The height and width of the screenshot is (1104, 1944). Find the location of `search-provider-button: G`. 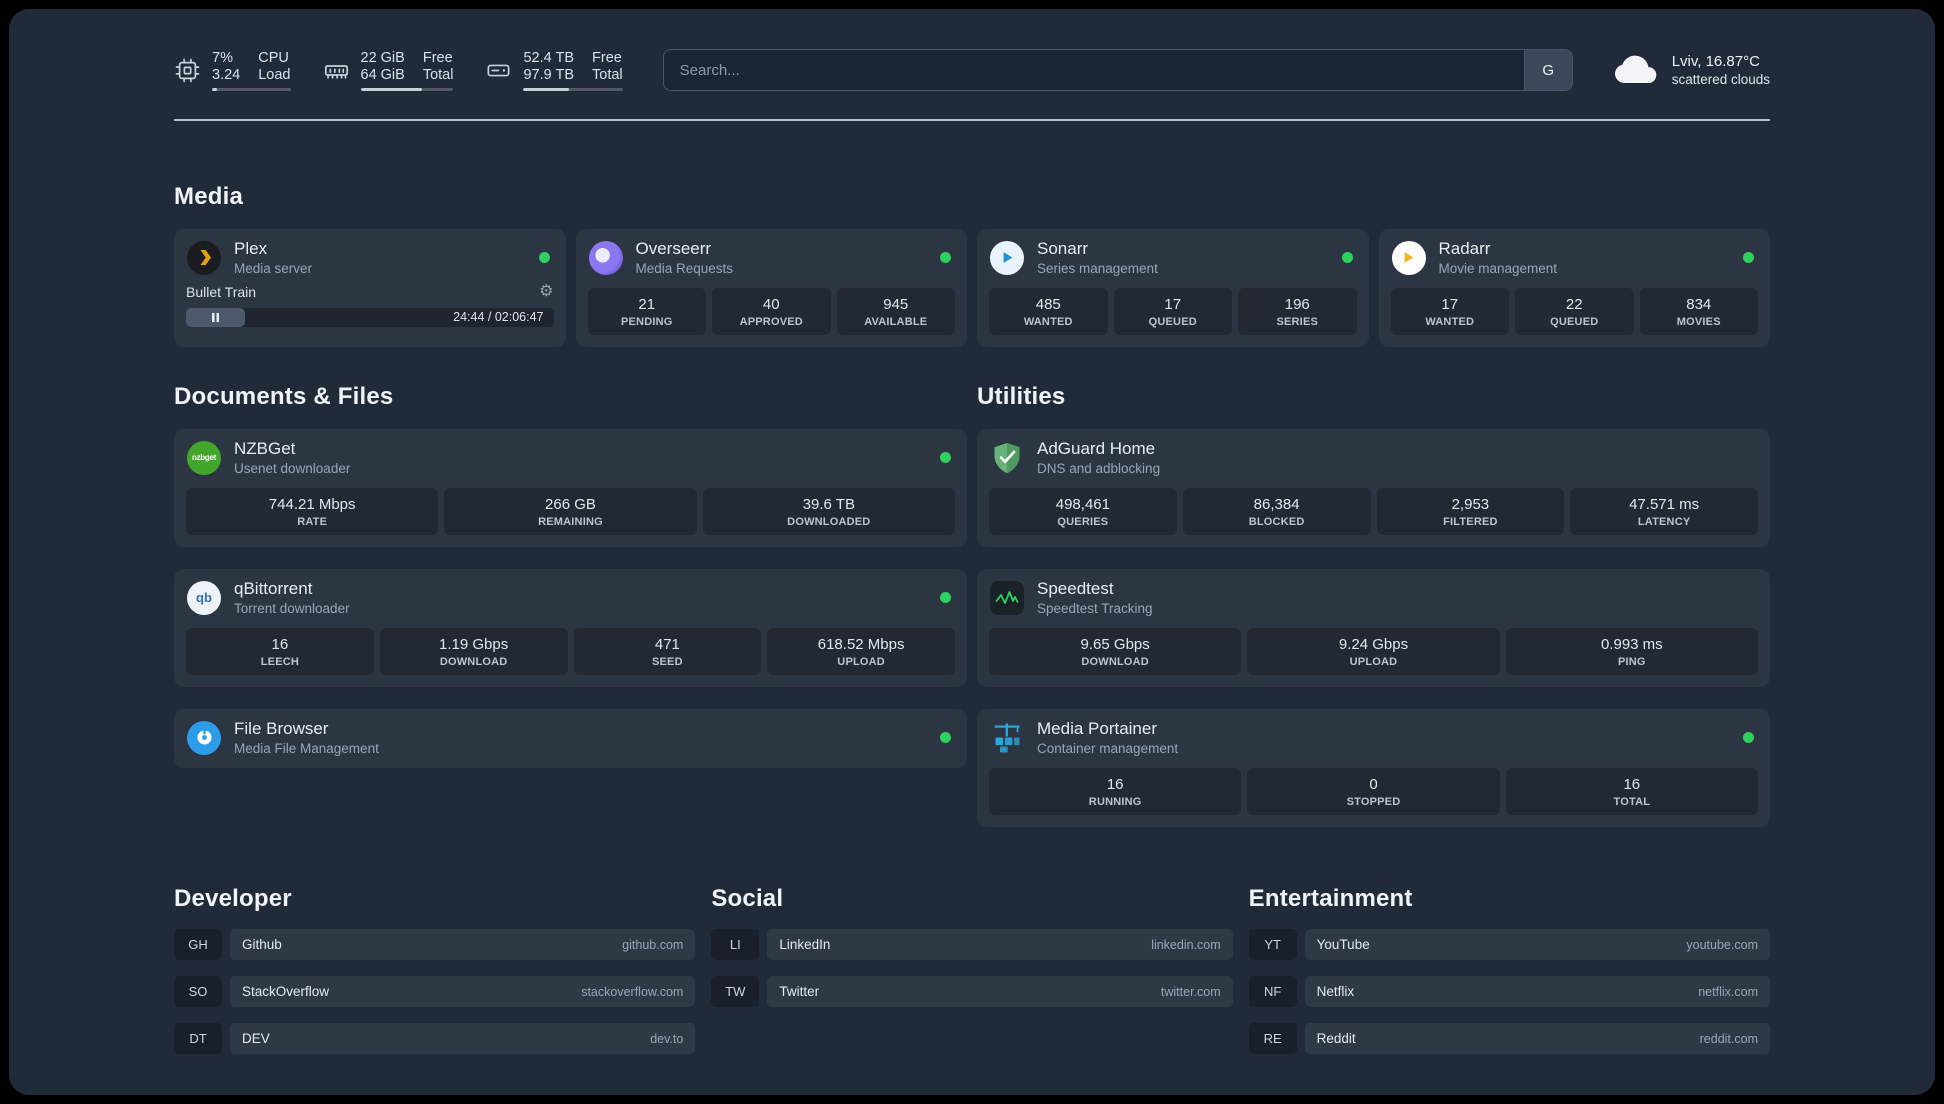

search-provider-button: G is located at coordinates (1547, 70).